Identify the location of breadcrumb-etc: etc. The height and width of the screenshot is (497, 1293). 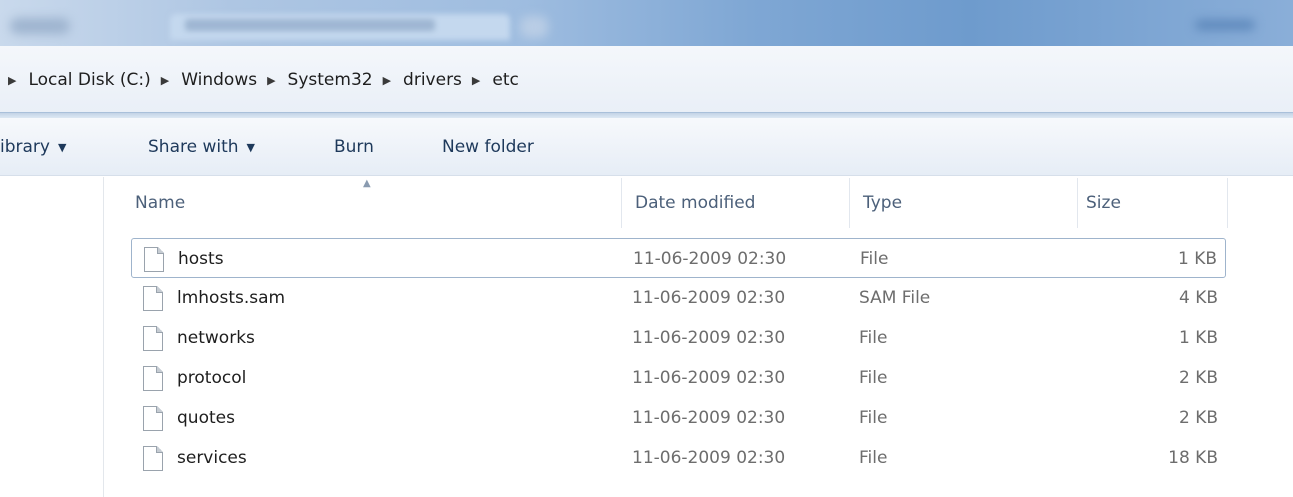
(505, 80).